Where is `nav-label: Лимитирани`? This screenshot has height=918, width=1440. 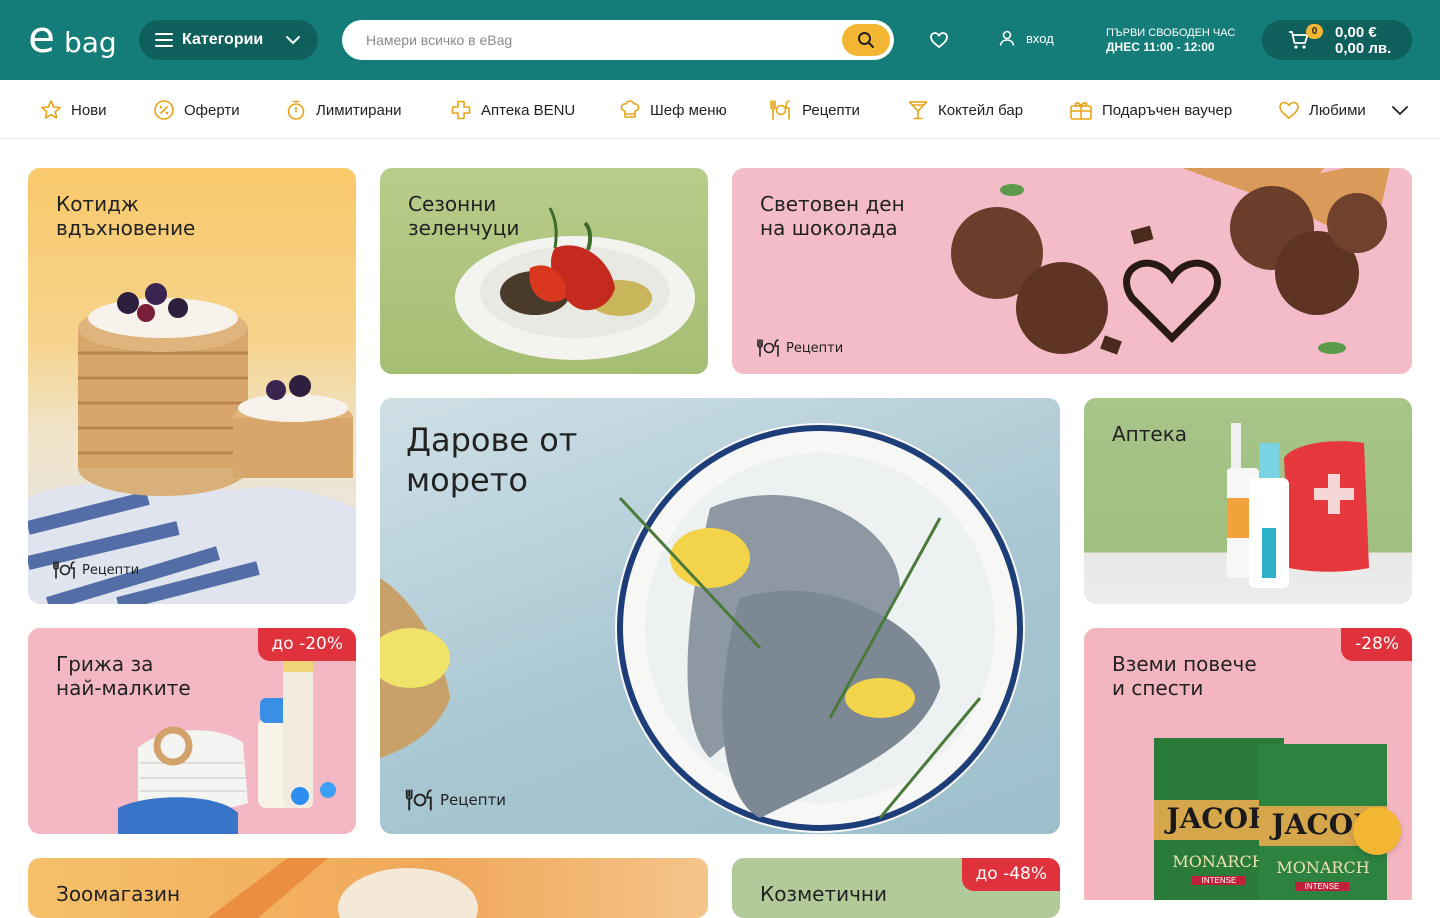
nav-label: Лимитирани is located at coordinates (359, 110).